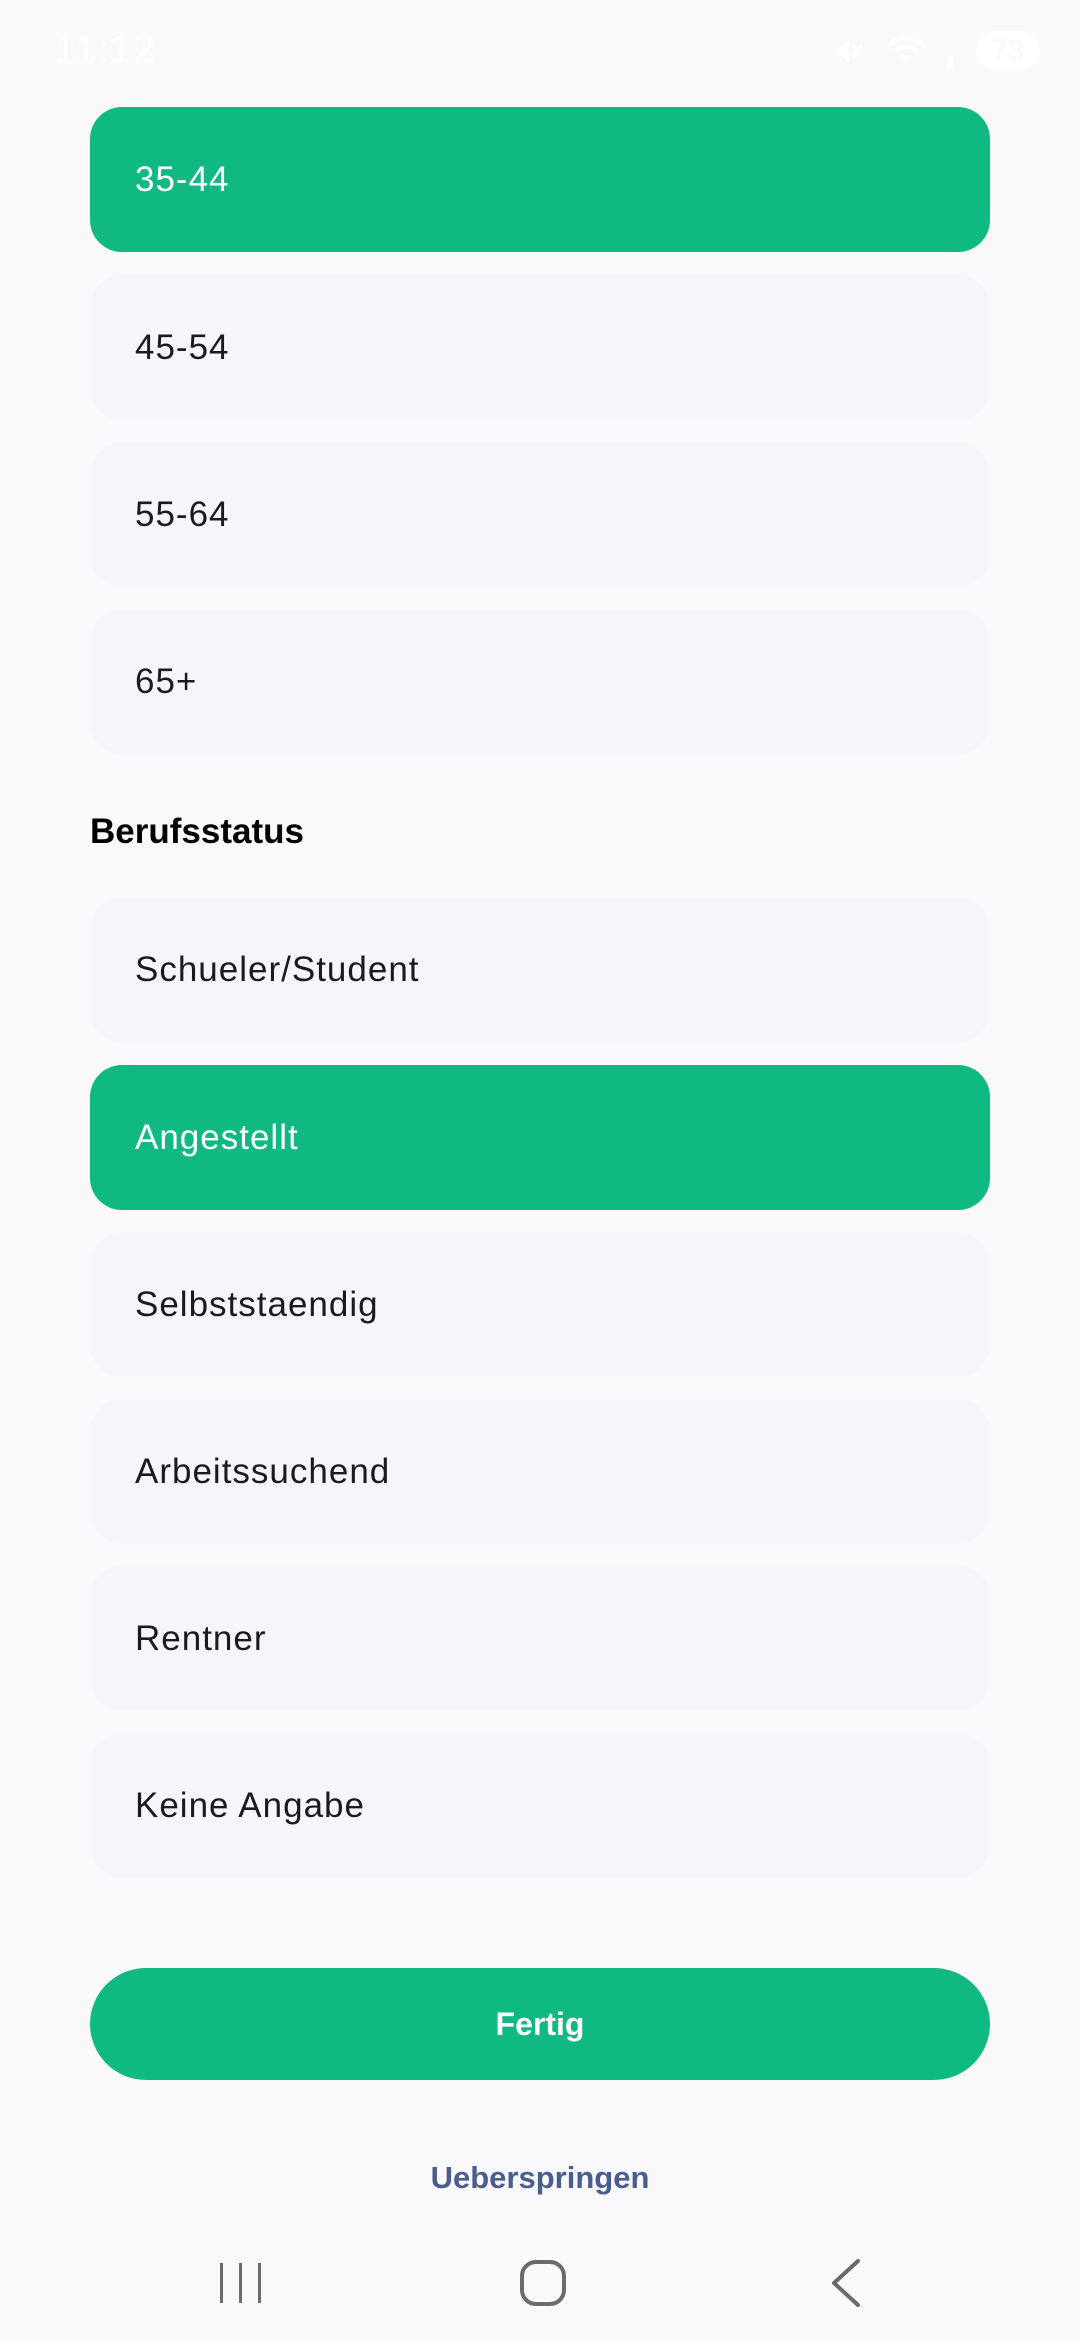 The image size is (1080, 2340). What do you see at coordinates (540, 1471) in the screenshot?
I see `occupation-option-job-seeking: Arbeitssuchend` at bounding box center [540, 1471].